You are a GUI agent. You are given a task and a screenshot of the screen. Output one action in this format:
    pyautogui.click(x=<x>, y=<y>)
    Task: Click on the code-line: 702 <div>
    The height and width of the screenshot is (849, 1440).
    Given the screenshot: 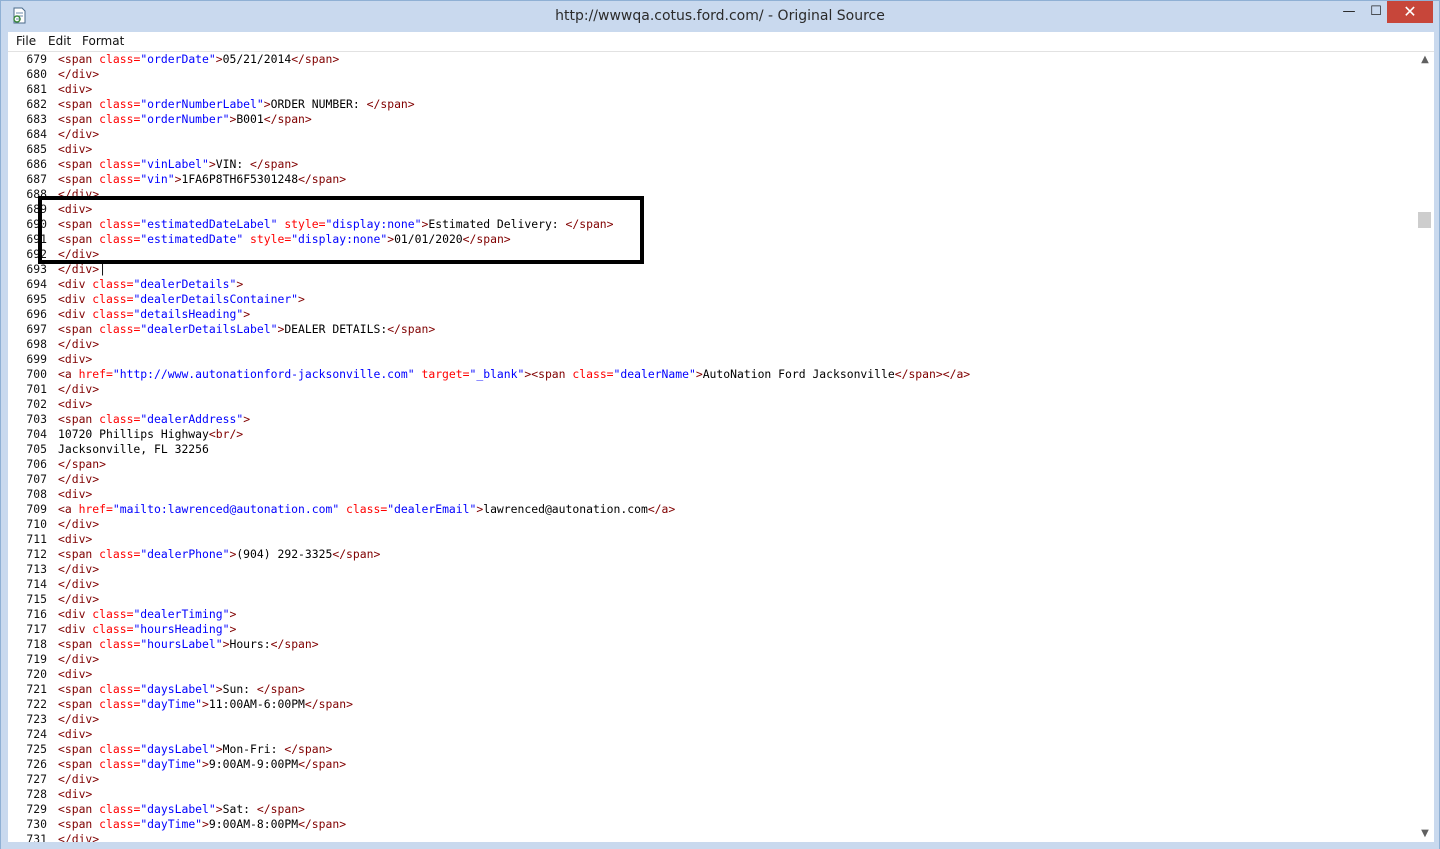 What is the action you would take?
    pyautogui.click(x=50, y=404)
    